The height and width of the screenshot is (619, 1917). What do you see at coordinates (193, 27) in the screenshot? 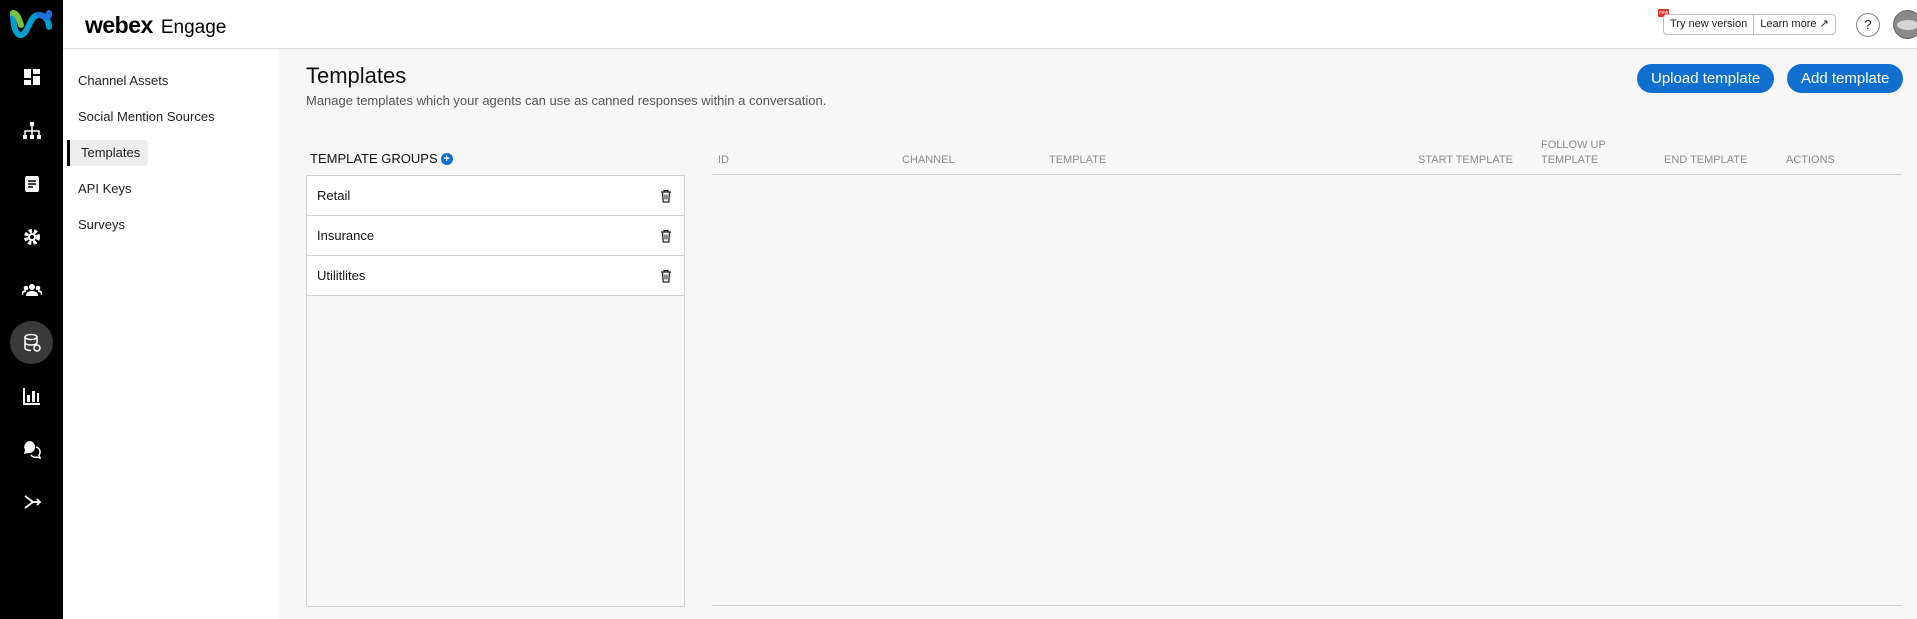
I see `brand-product: Engage` at bounding box center [193, 27].